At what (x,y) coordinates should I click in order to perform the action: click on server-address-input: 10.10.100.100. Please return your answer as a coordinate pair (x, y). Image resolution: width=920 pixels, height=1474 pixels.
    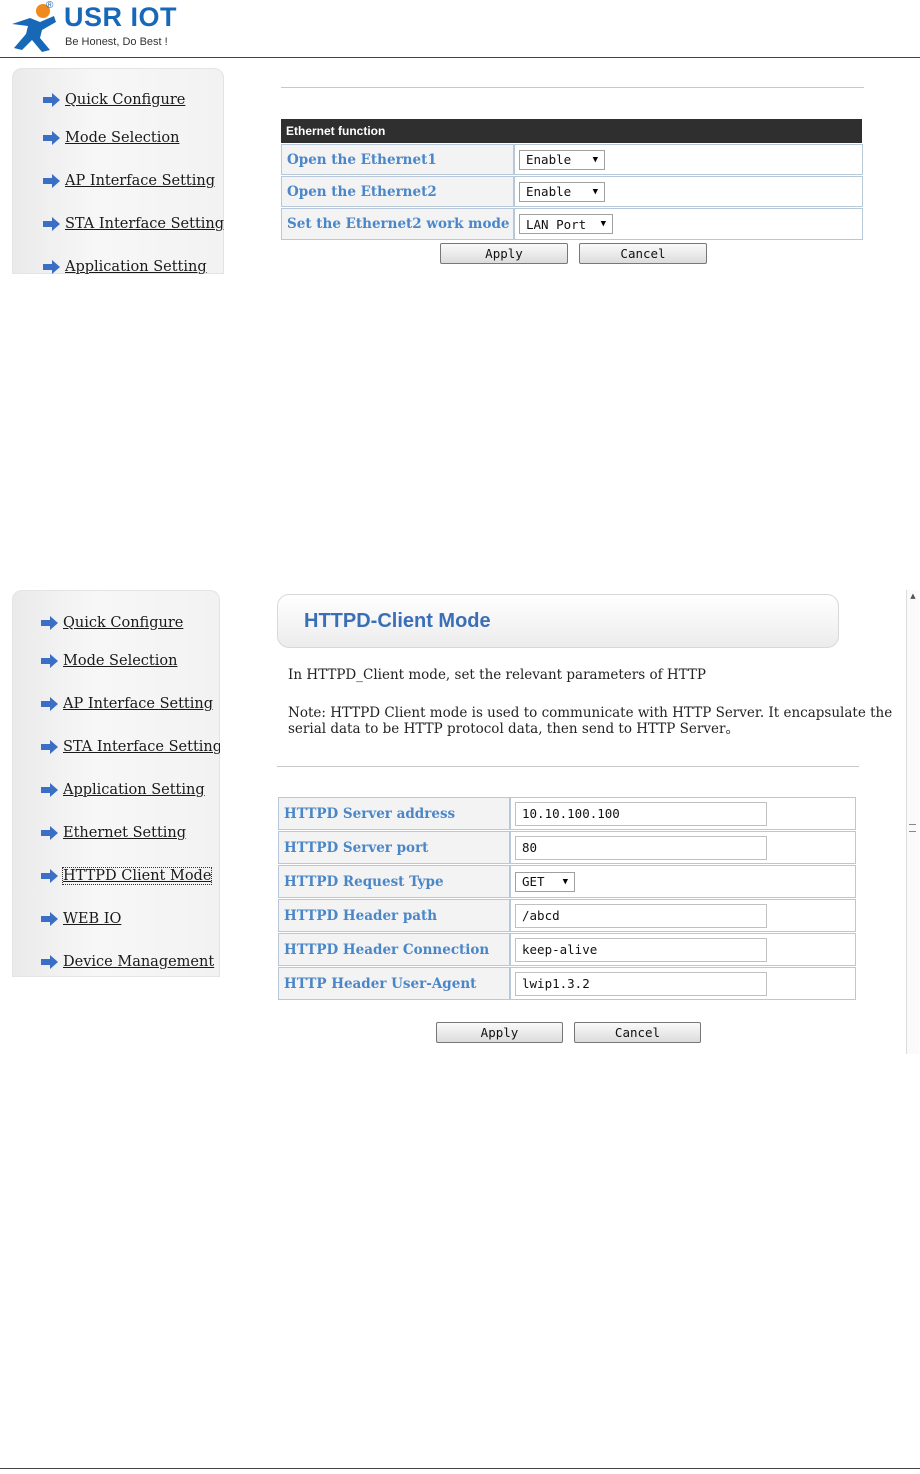
    Looking at the image, I should click on (641, 813).